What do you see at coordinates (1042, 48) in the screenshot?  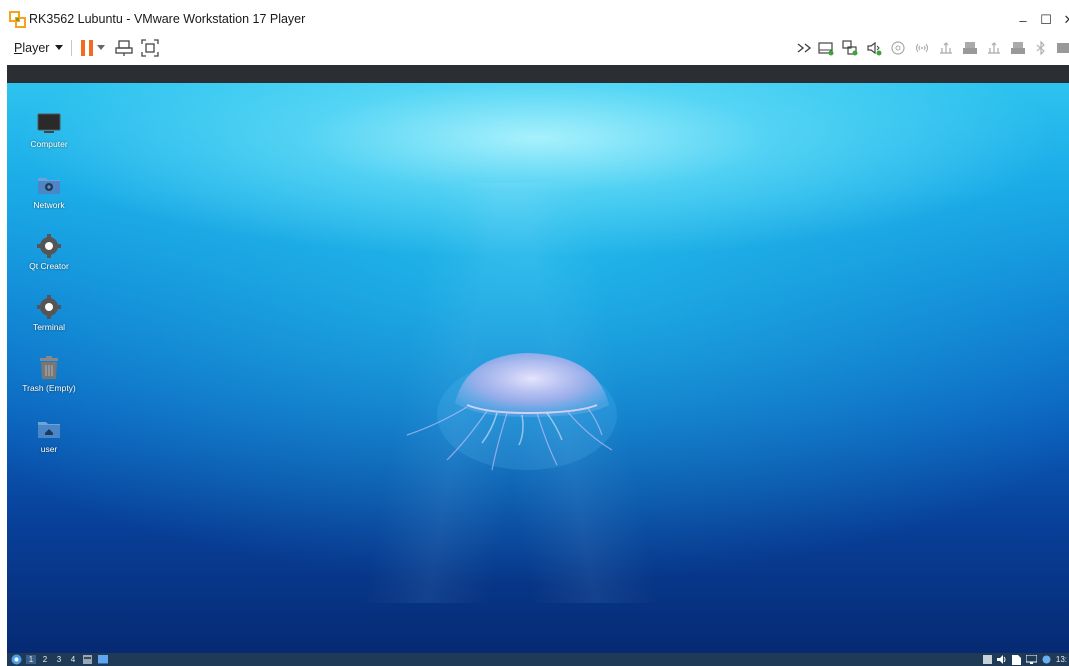 I see `bluetooth-icon` at bounding box center [1042, 48].